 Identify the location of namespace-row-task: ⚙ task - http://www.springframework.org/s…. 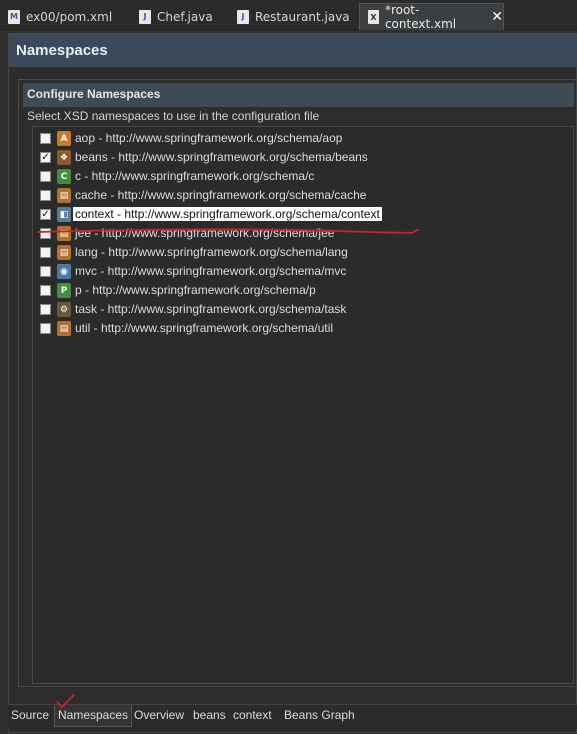
(303, 309).